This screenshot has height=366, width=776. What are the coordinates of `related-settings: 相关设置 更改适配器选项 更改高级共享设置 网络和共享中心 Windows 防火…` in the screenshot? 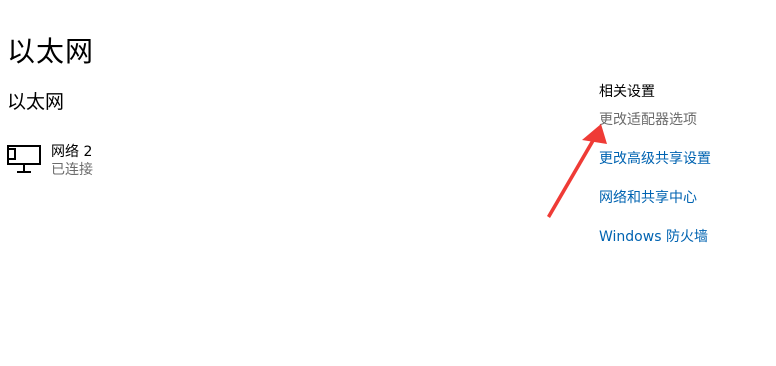 It's located at (684, 174).